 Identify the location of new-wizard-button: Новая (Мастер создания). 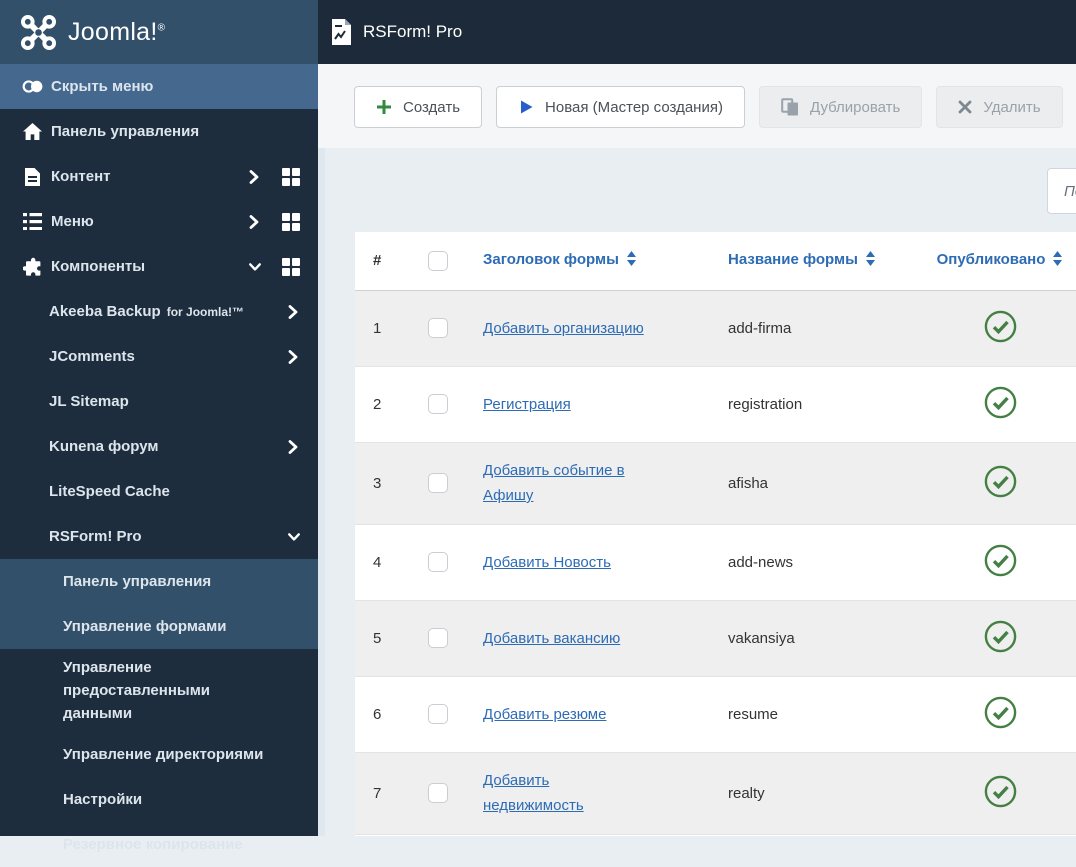
(620, 107).